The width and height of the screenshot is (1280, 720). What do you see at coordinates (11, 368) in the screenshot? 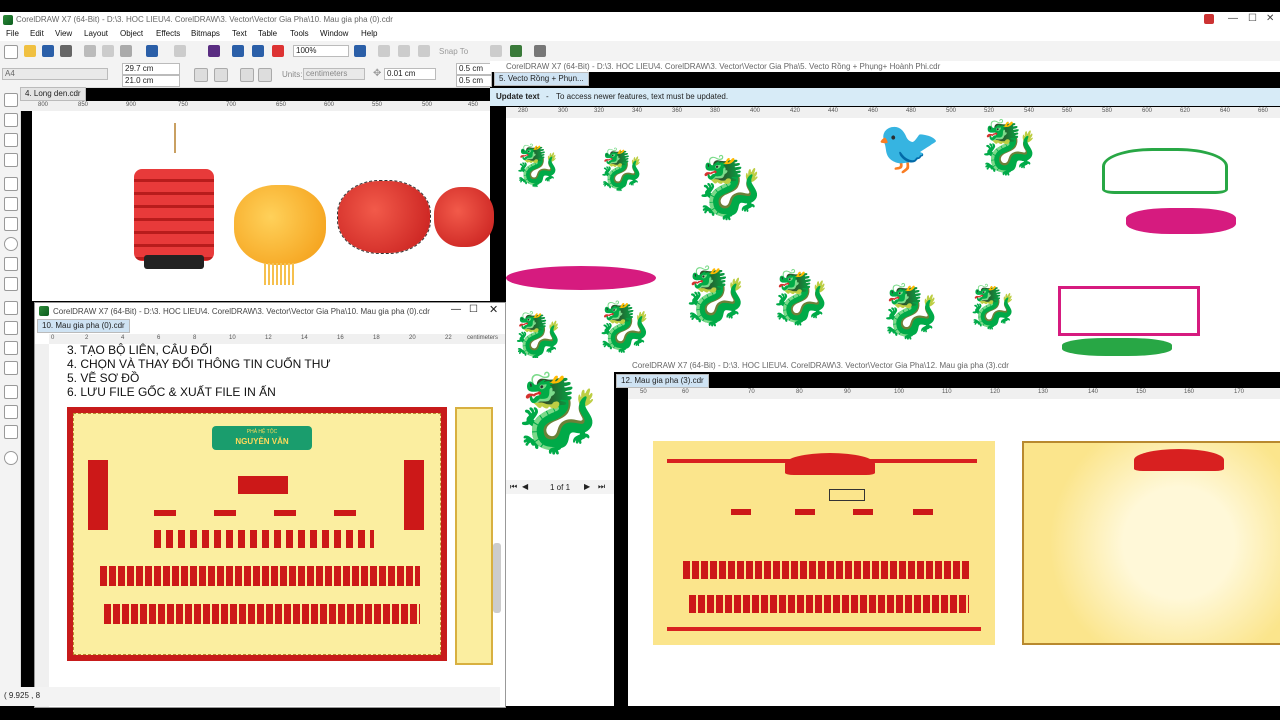
I see `transparency-tool-icon` at bounding box center [11, 368].